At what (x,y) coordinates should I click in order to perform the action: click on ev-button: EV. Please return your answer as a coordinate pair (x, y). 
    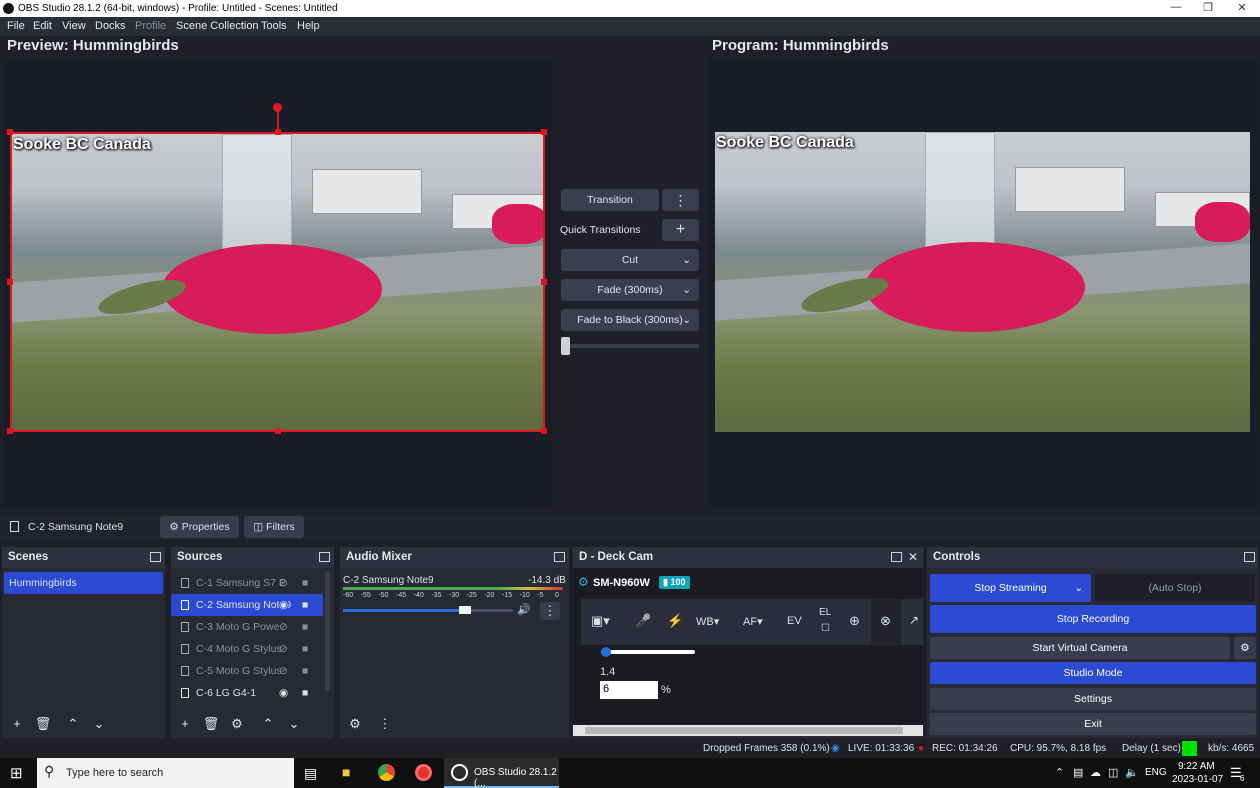
    Looking at the image, I should click on (794, 621).